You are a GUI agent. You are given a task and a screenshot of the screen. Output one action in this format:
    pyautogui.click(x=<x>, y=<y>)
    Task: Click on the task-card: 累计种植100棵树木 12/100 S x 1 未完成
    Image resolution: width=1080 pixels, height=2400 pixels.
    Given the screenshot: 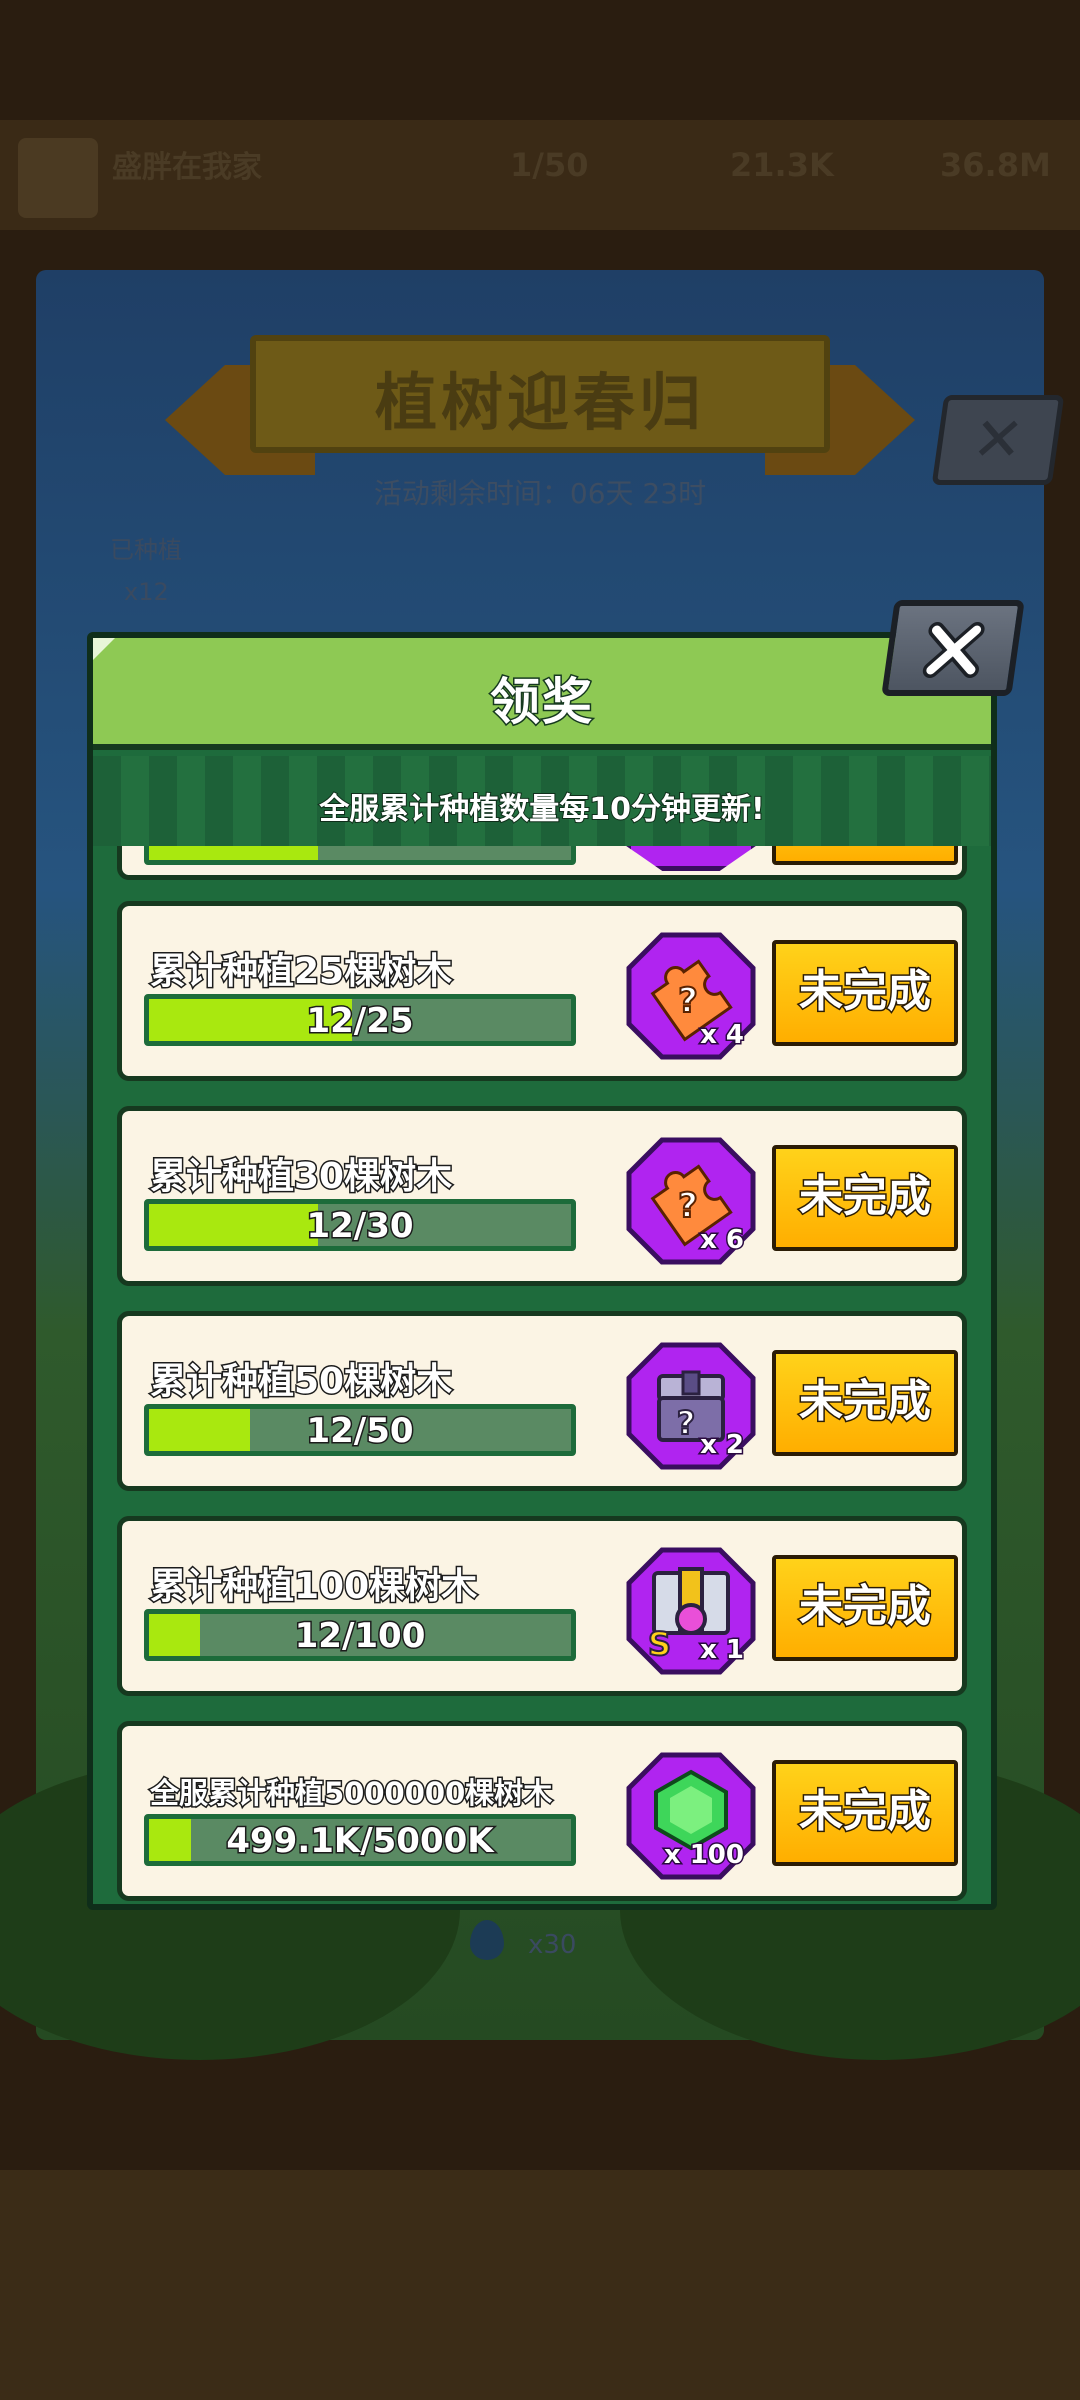 What is the action you would take?
    pyautogui.click(x=542, y=1606)
    